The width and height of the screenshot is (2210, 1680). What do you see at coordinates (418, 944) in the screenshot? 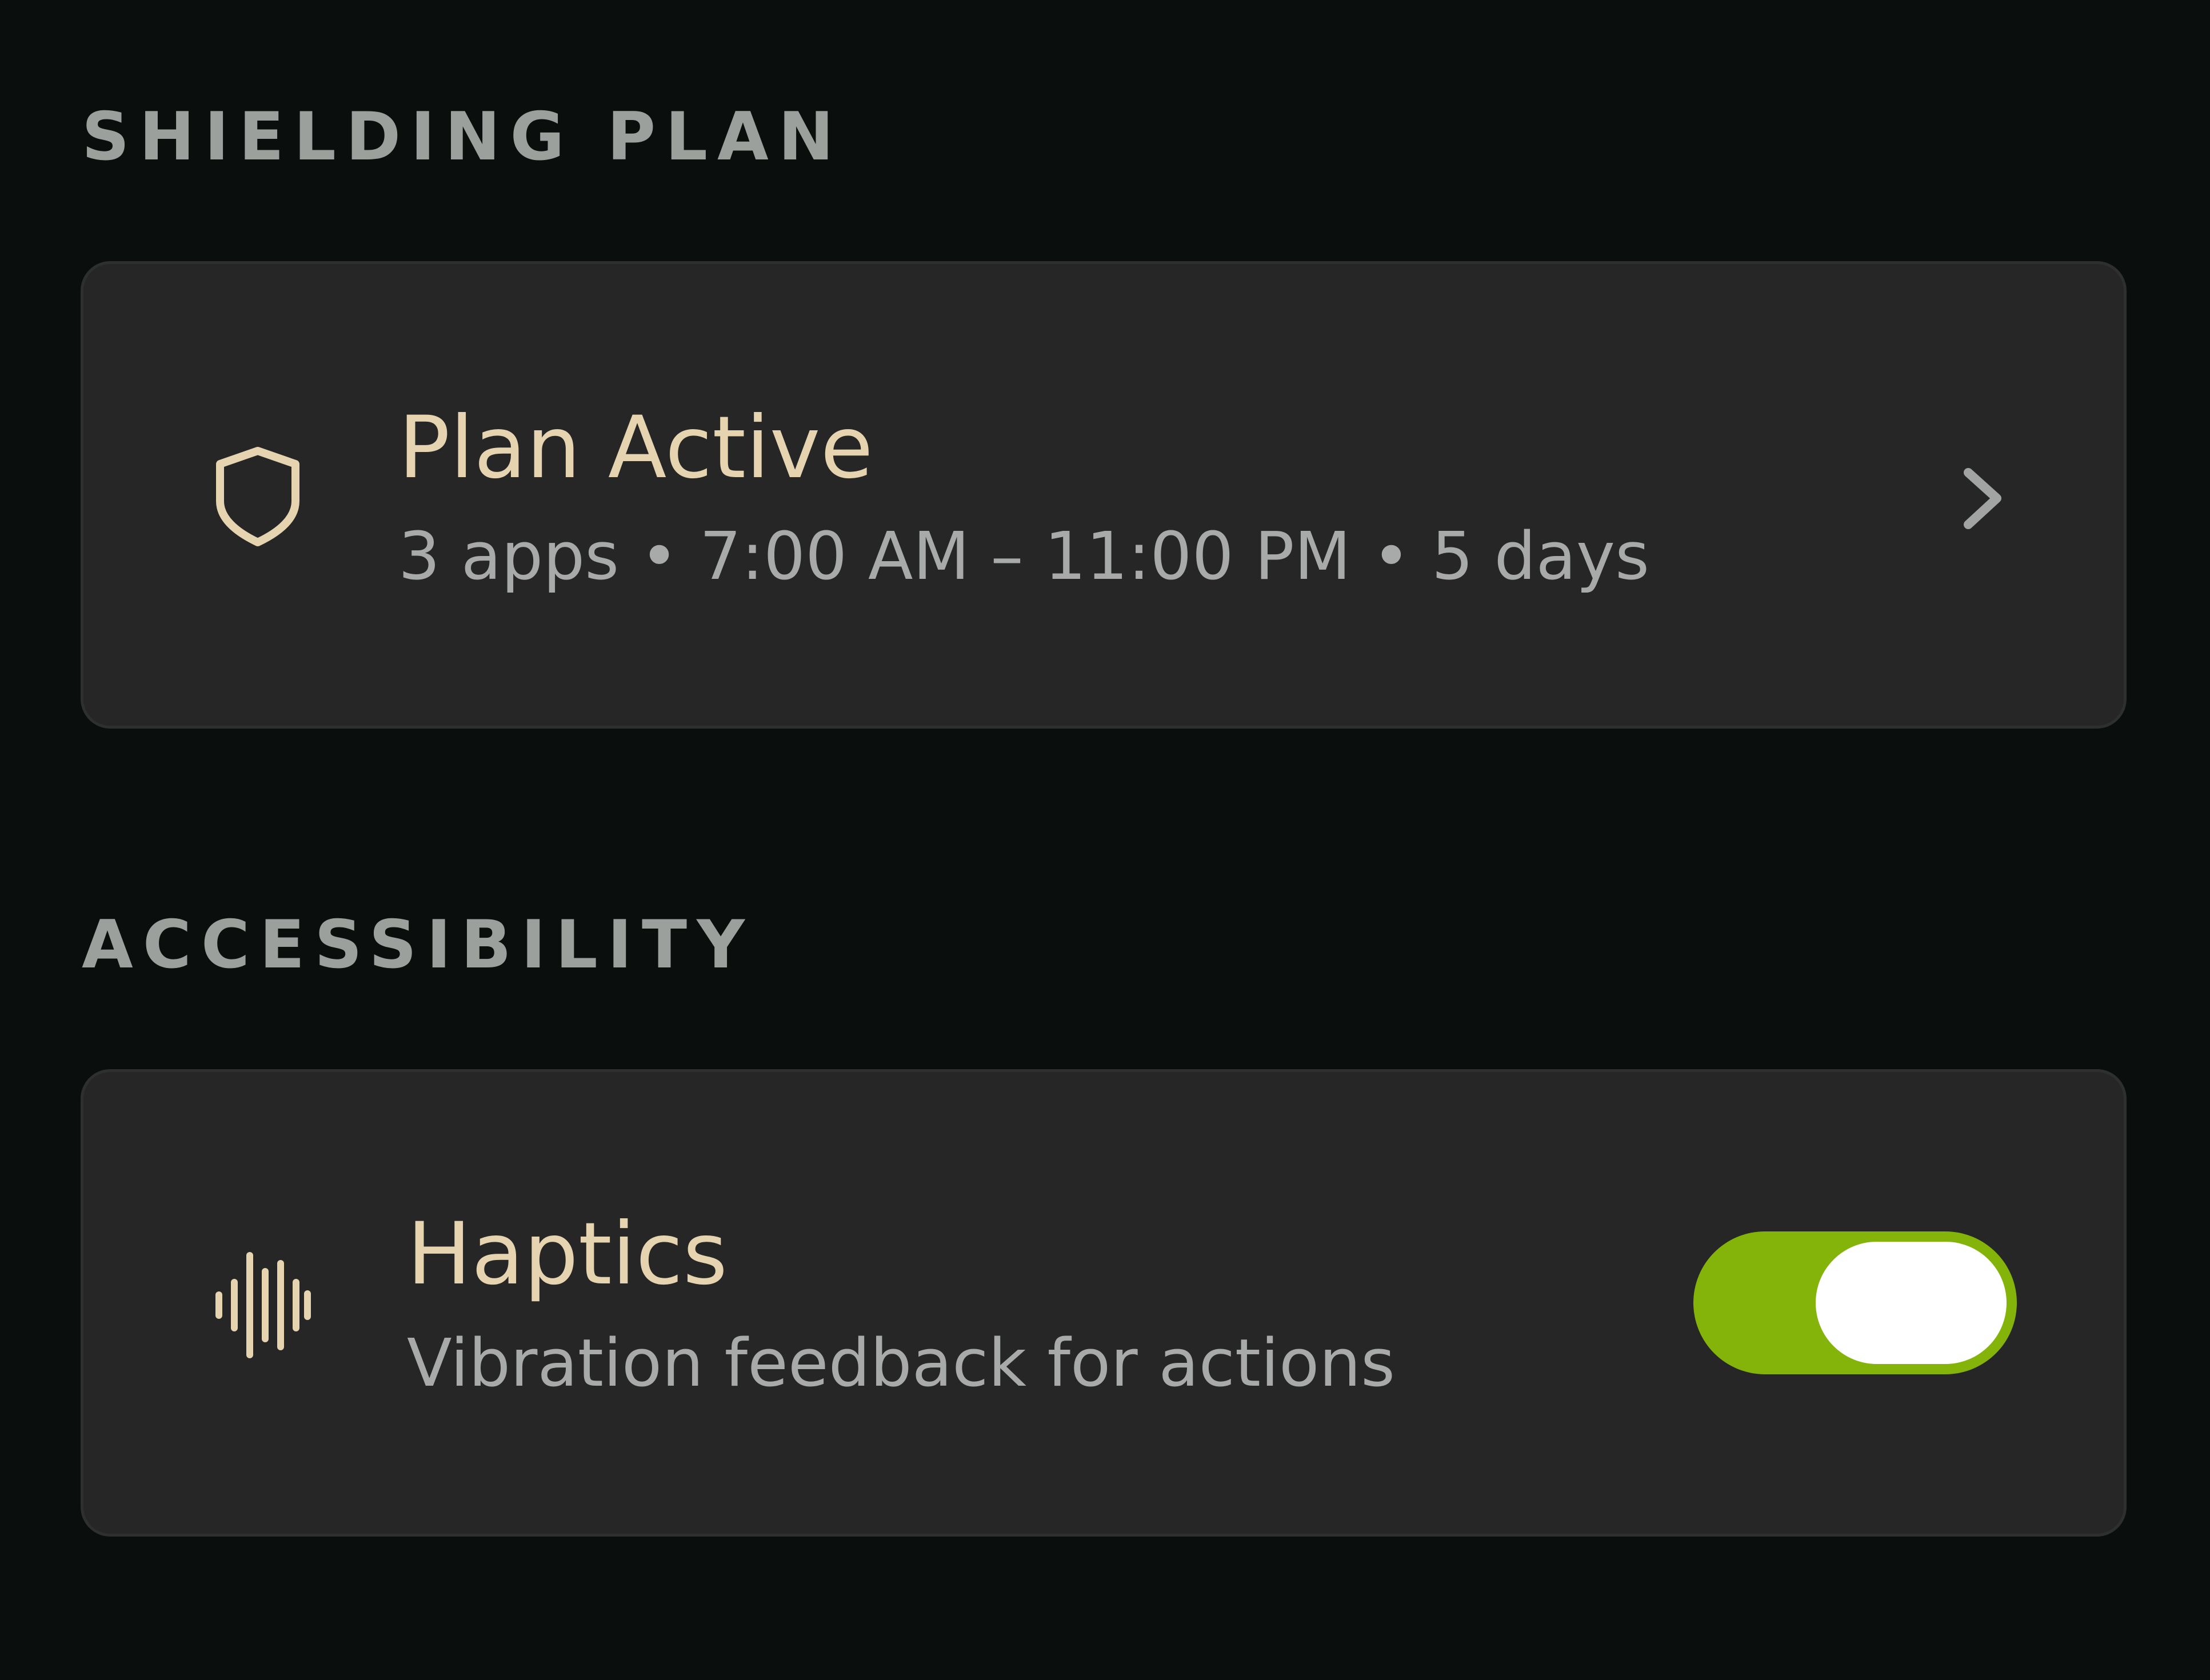
I see `section-header-accessibility: ACCESSIBILITY` at bounding box center [418, 944].